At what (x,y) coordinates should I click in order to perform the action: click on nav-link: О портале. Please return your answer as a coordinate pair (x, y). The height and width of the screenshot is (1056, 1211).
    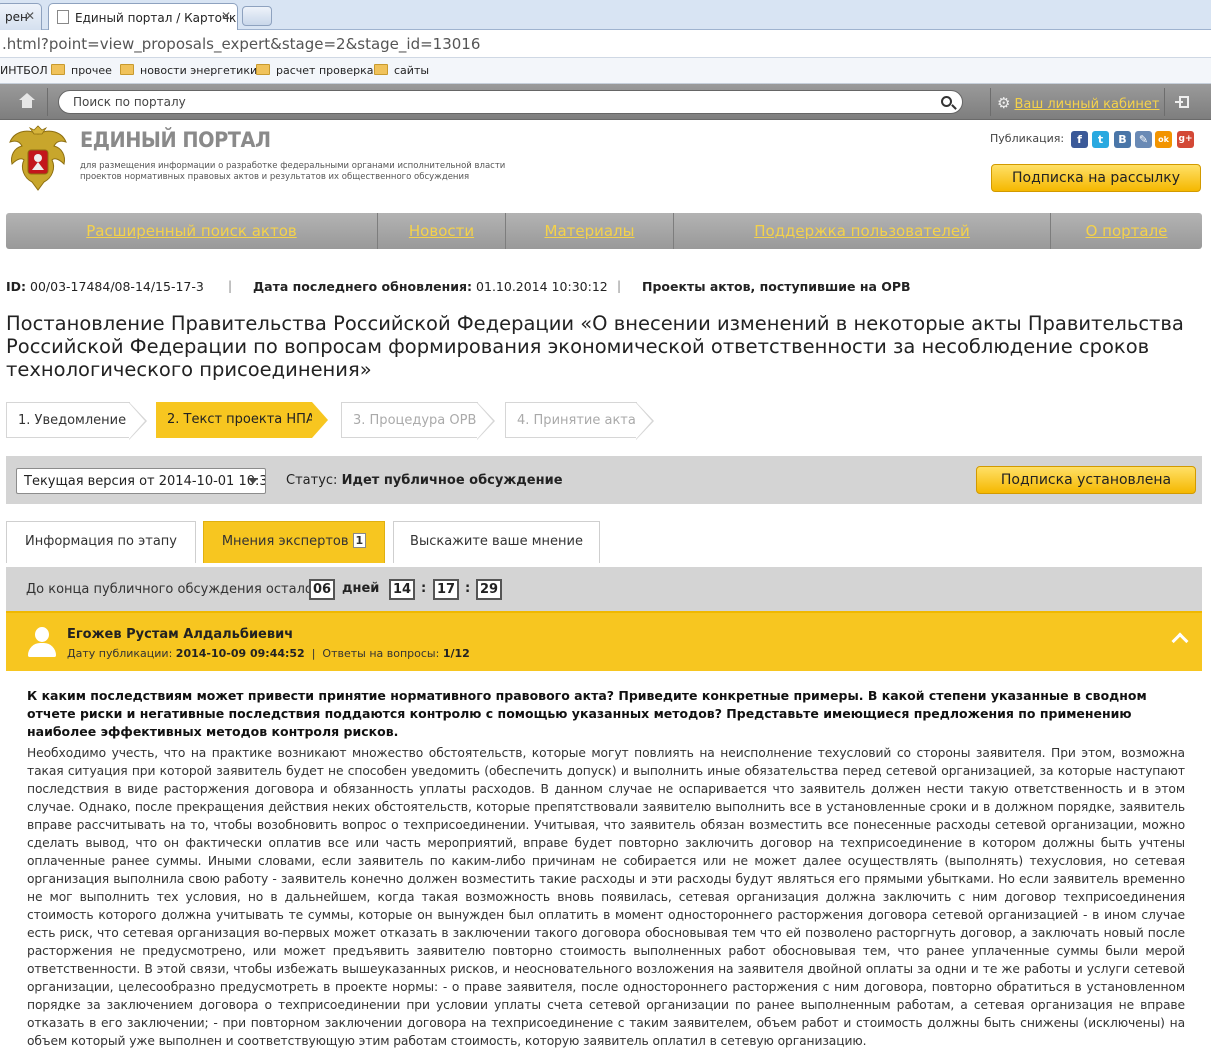
    Looking at the image, I should click on (1127, 231).